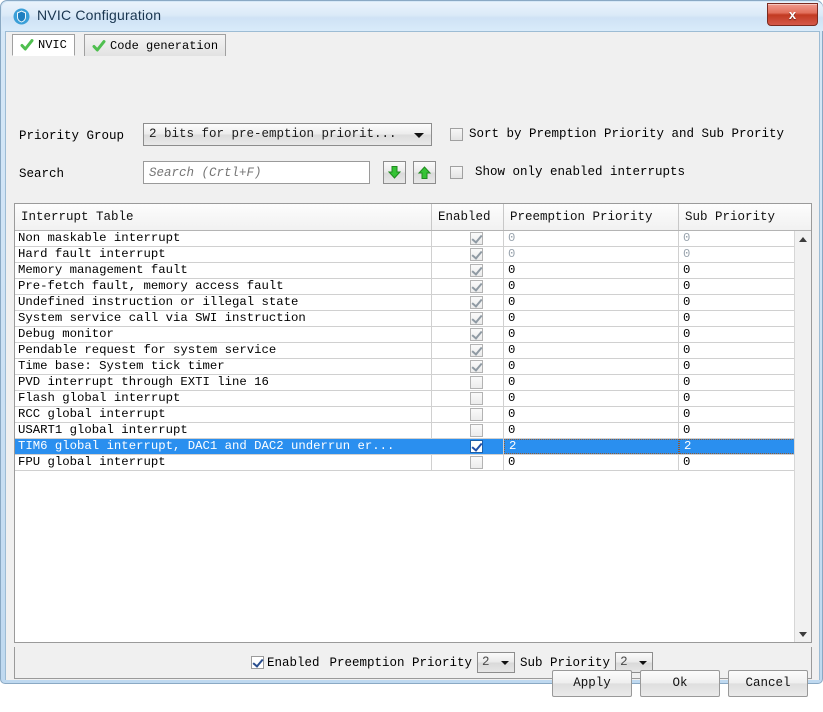 The height and width of the screenshot is (712, 823). Describe the element at coordinates (591, 446) in the screenshot. I see `cell-preemption-priority: 2` at that location.